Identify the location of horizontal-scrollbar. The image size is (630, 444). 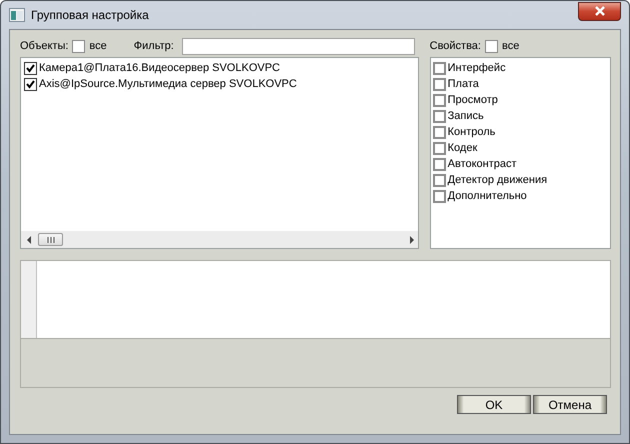
(219, 239).